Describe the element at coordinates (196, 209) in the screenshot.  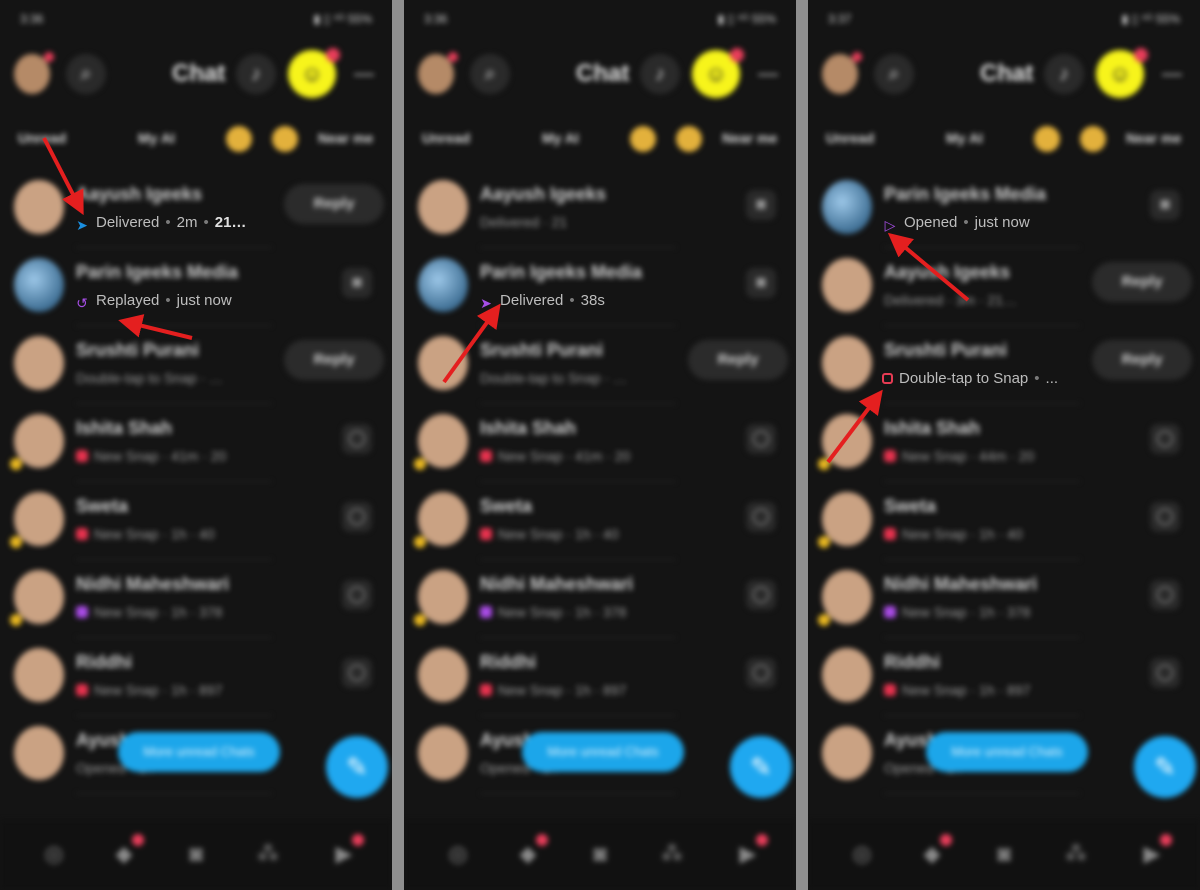
I see `chat-row: Aayush Igeeks Reply` at that location.